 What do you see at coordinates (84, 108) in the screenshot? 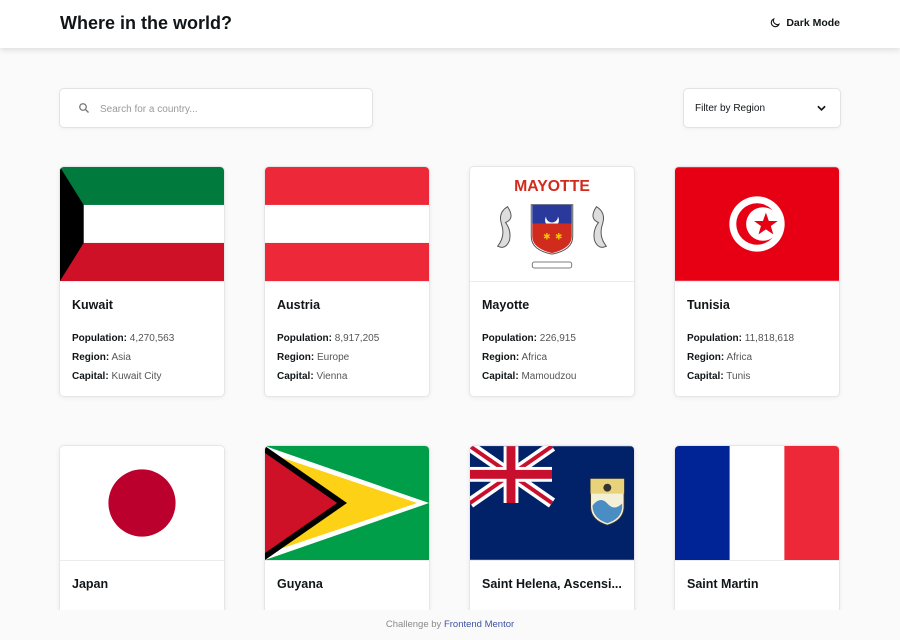
I see `search-icon` at bounding box center [84, 108].